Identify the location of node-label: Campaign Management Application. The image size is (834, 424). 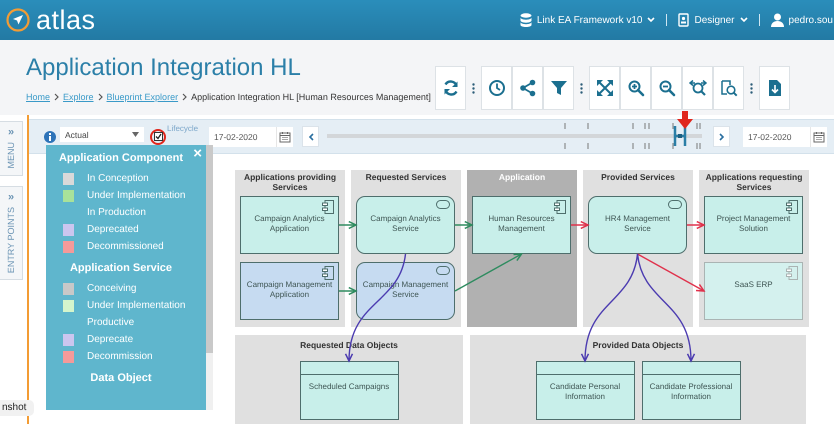
(290, 290).